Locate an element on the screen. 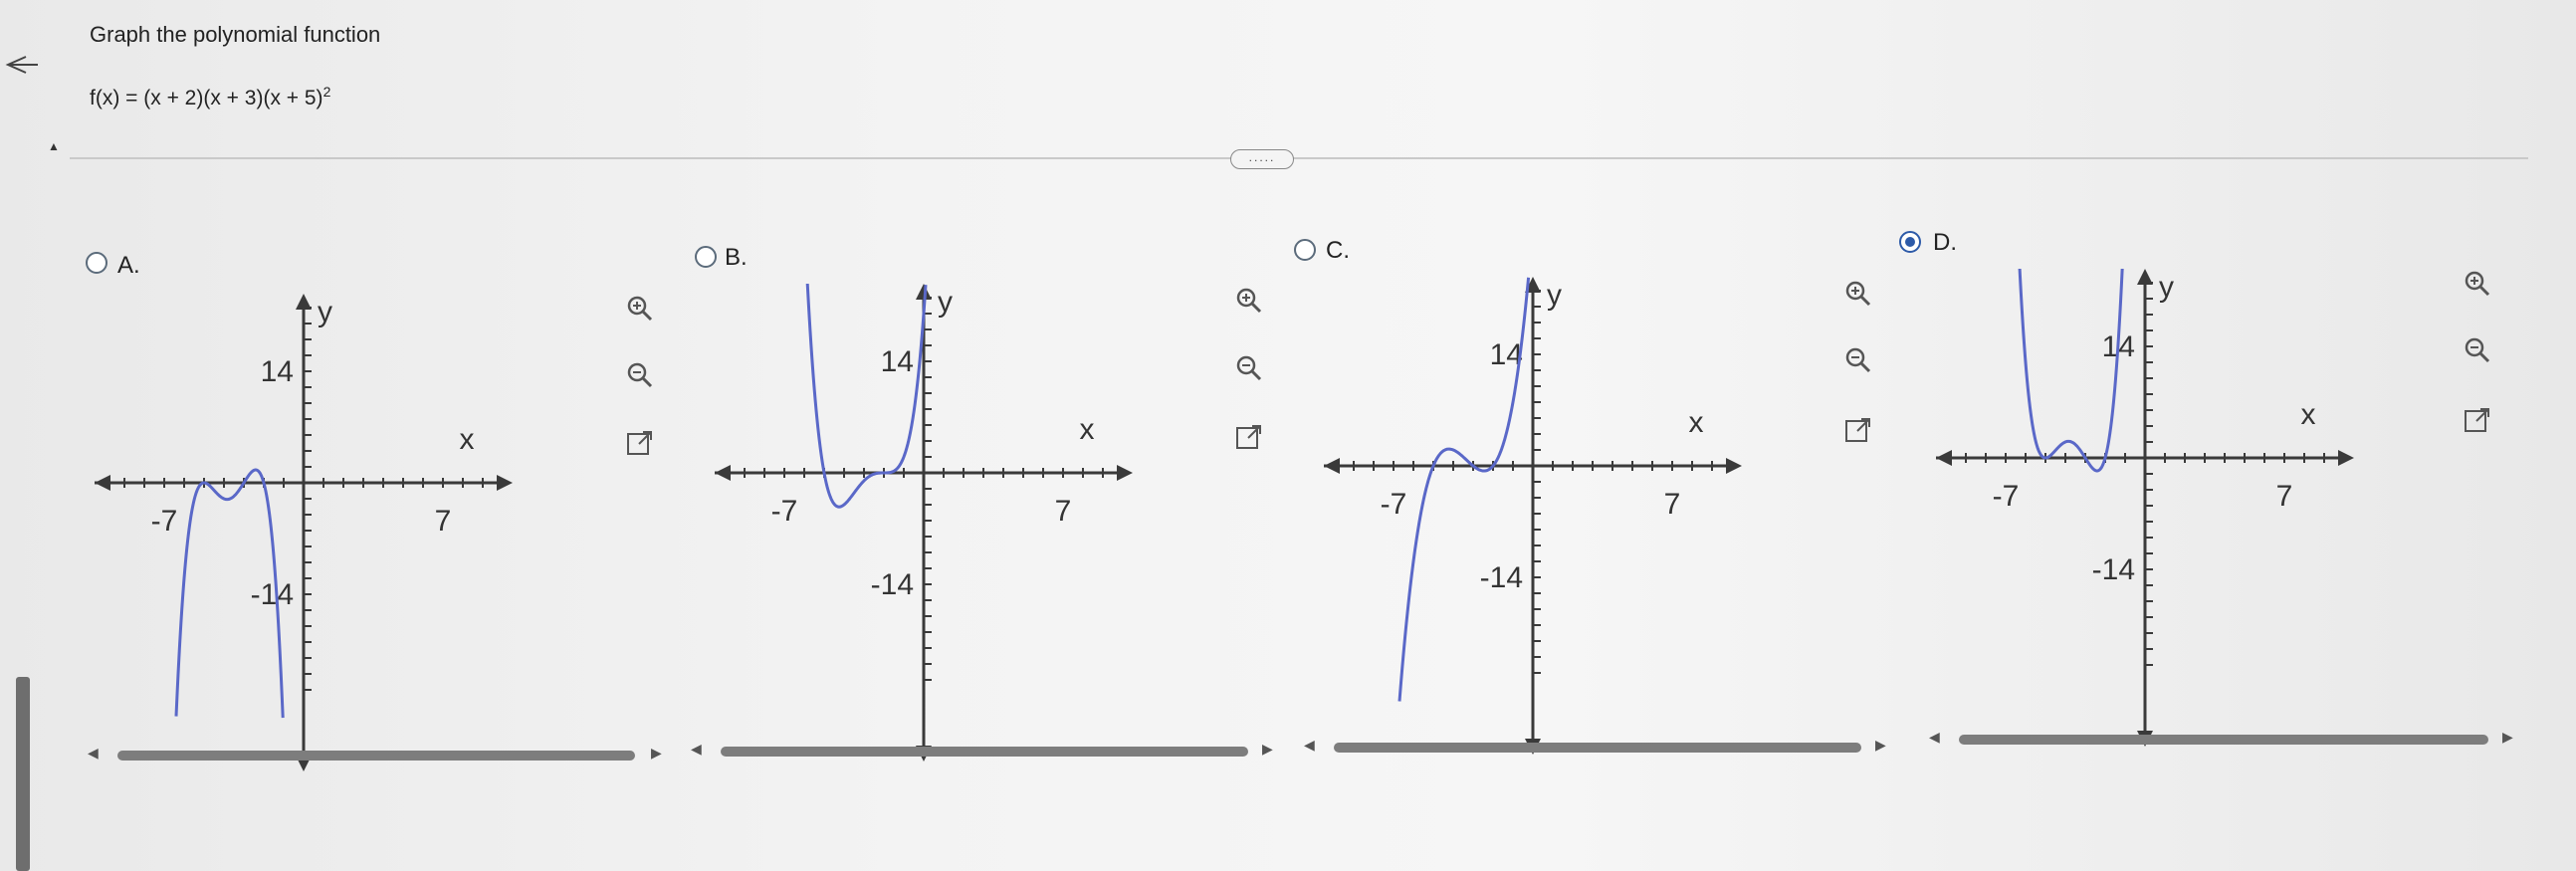 The image size is (2576, 871). y-tick-label-pos: 14 is located at coordinates (897, 361).